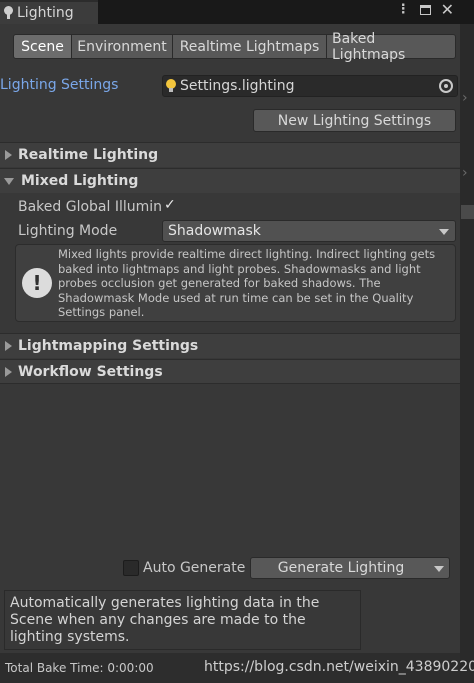 This screenshot has height=683, width=474. I want to click on total-bake-time: Total Bake Time: 0:00:00, so click(79, 668).